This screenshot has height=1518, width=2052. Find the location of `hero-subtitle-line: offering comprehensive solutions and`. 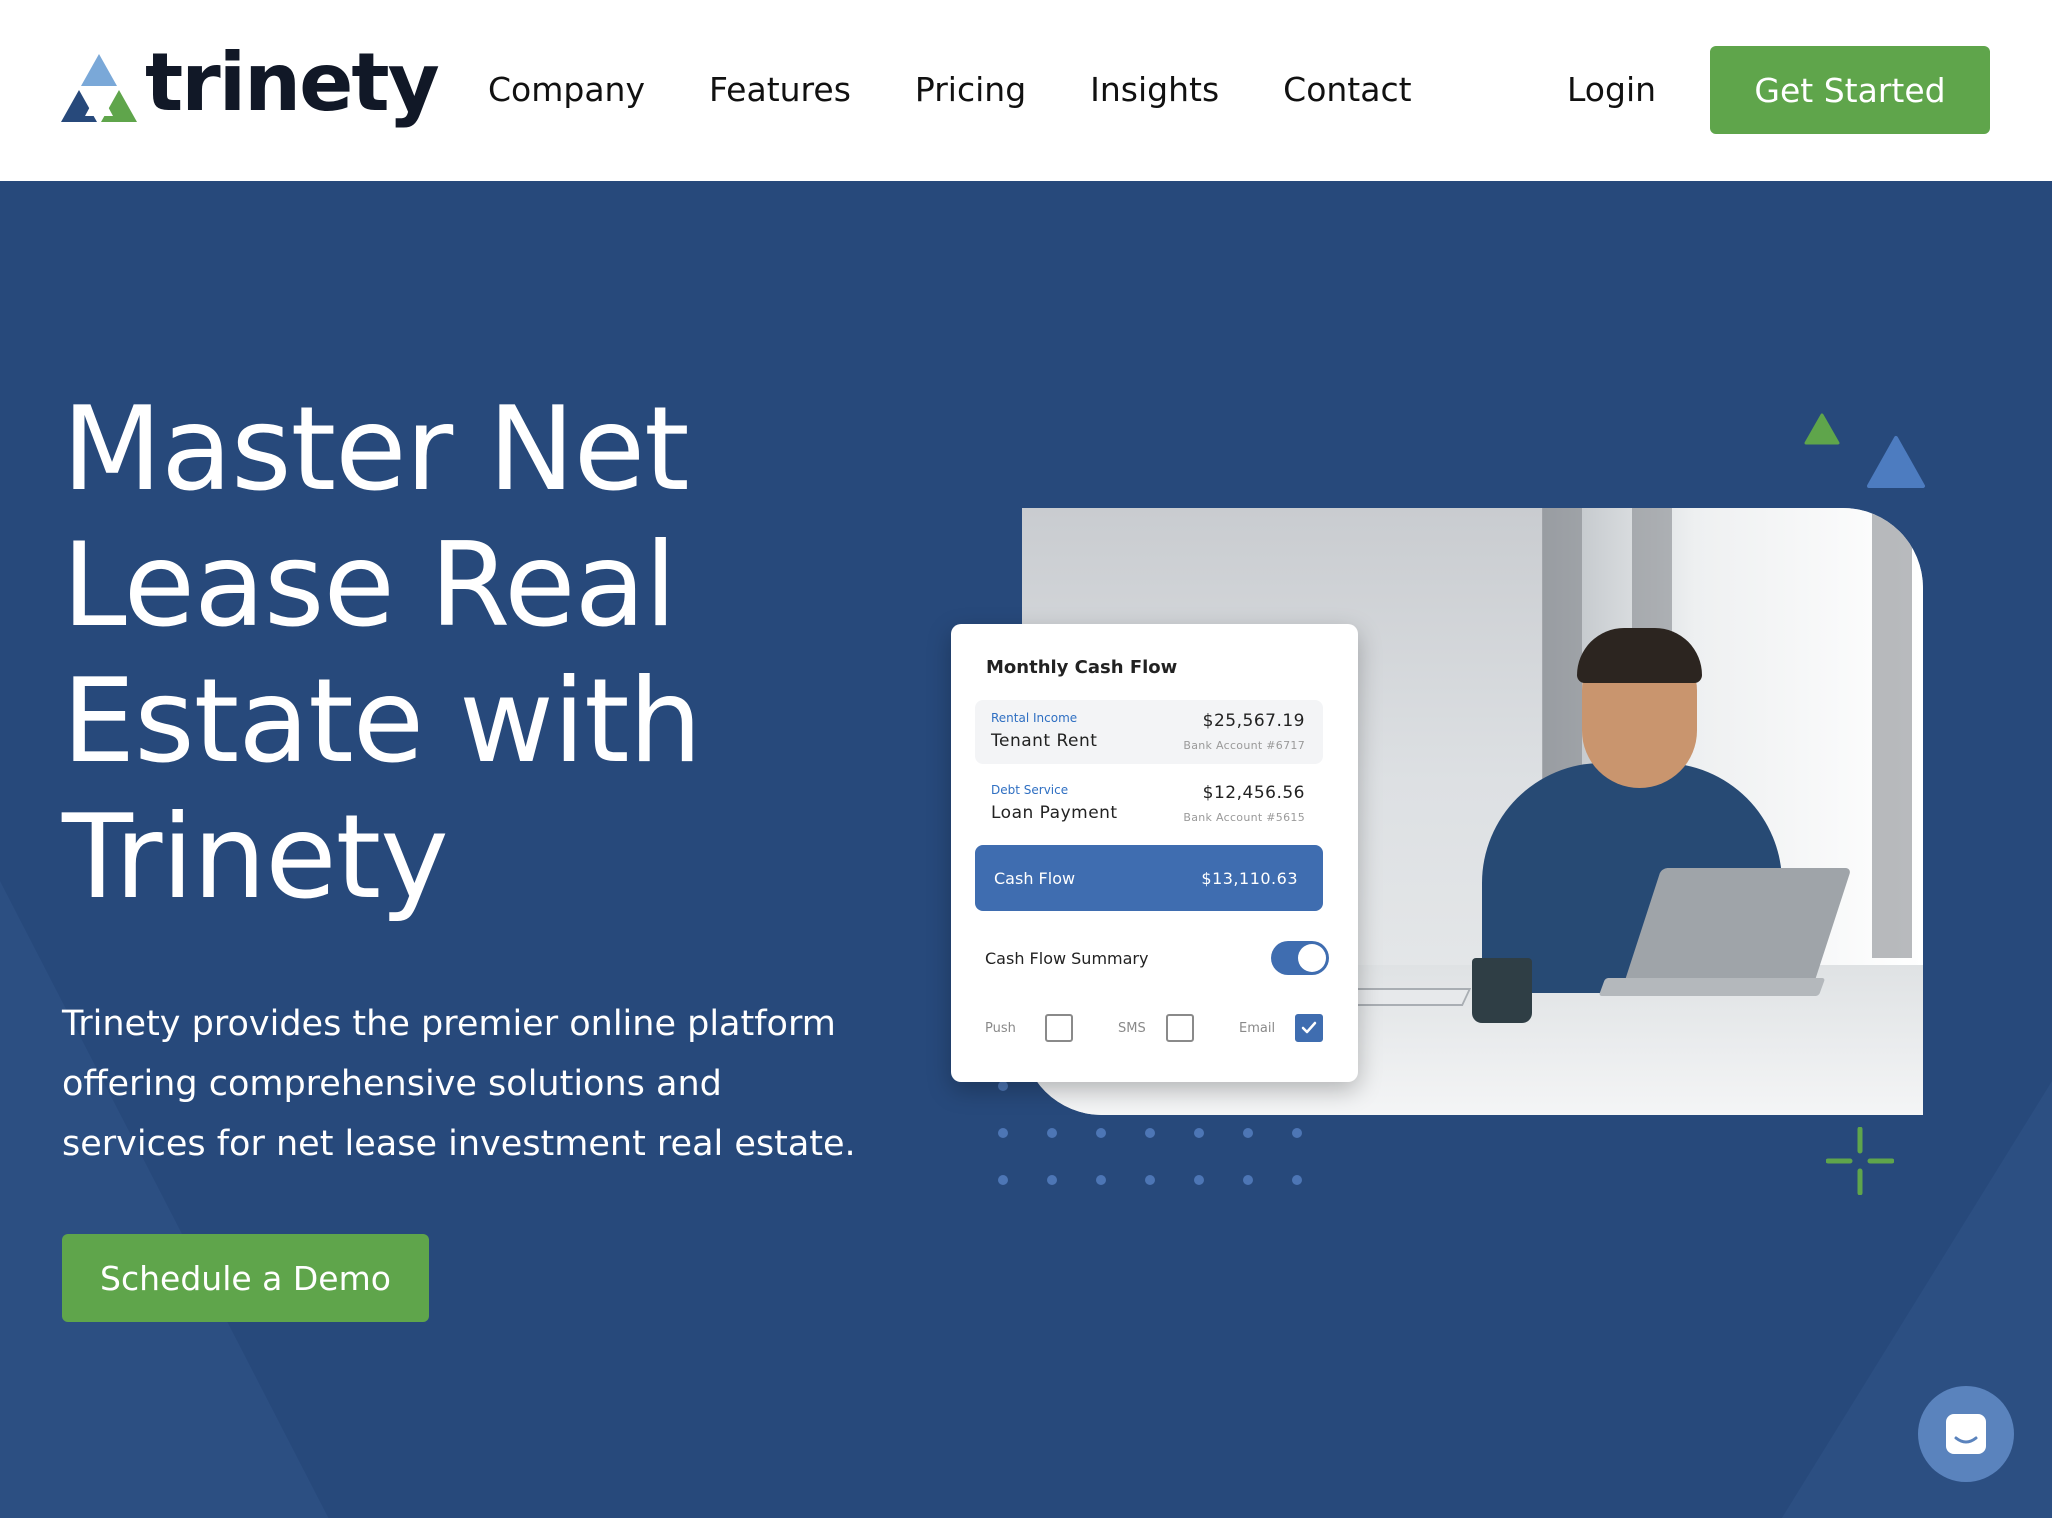

hero-subtitle-line: offering comprehensive solutions and is located at coordinates (392, 1084).